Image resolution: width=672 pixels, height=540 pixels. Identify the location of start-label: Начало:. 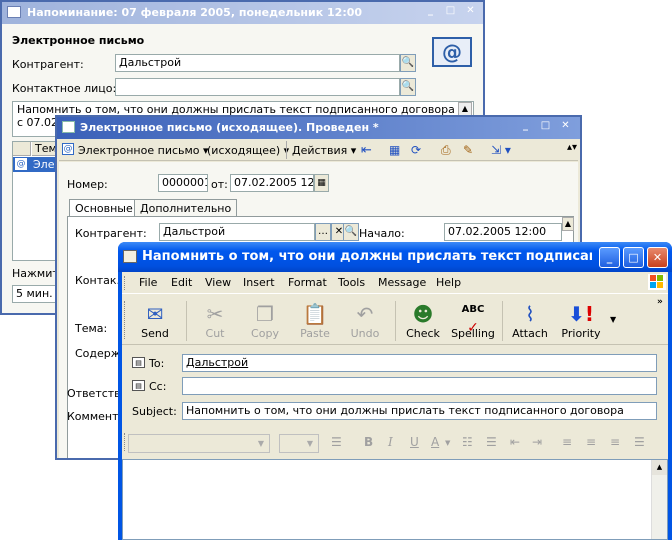
(382, 233).